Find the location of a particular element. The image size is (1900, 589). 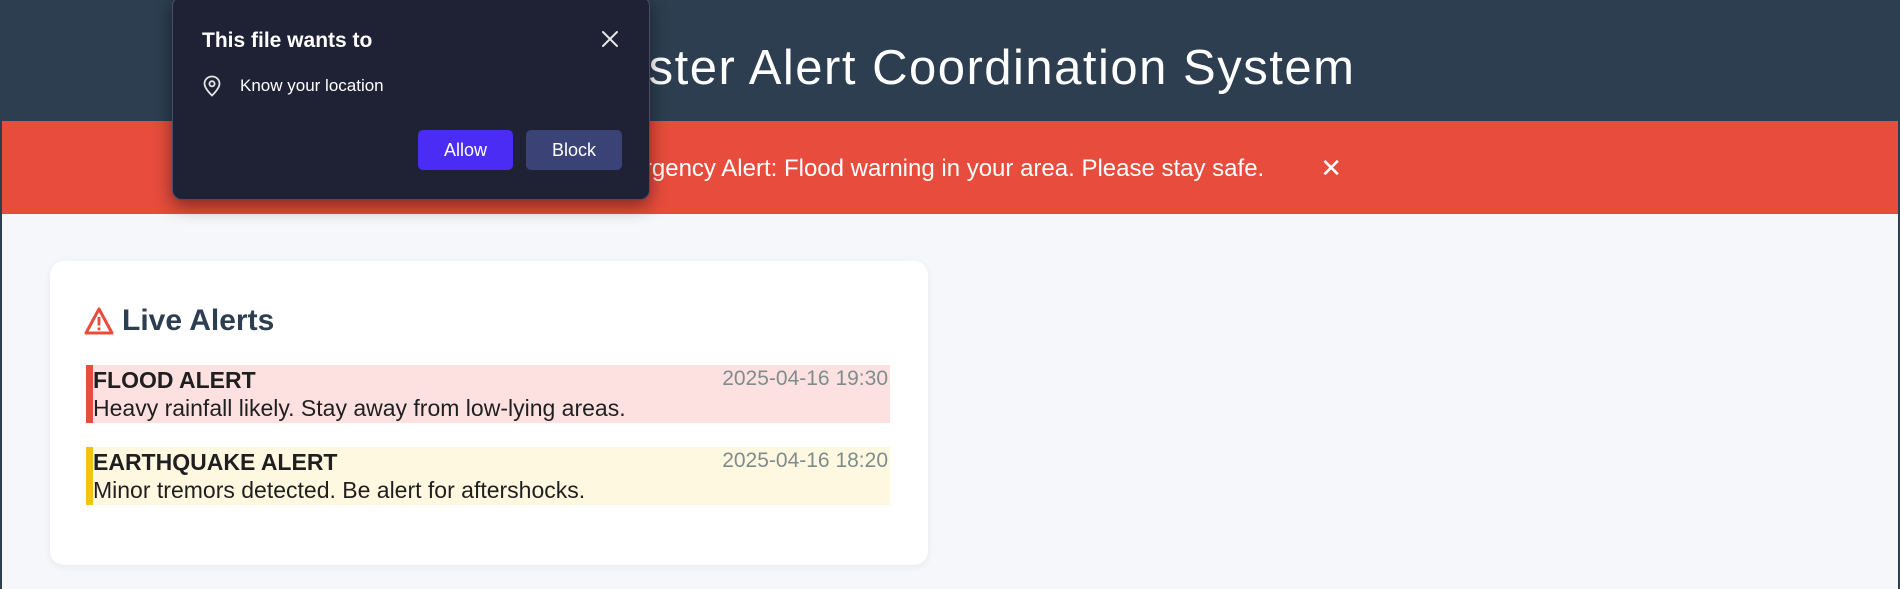

permission-label: Know your location is located at coordinates (312, 85).